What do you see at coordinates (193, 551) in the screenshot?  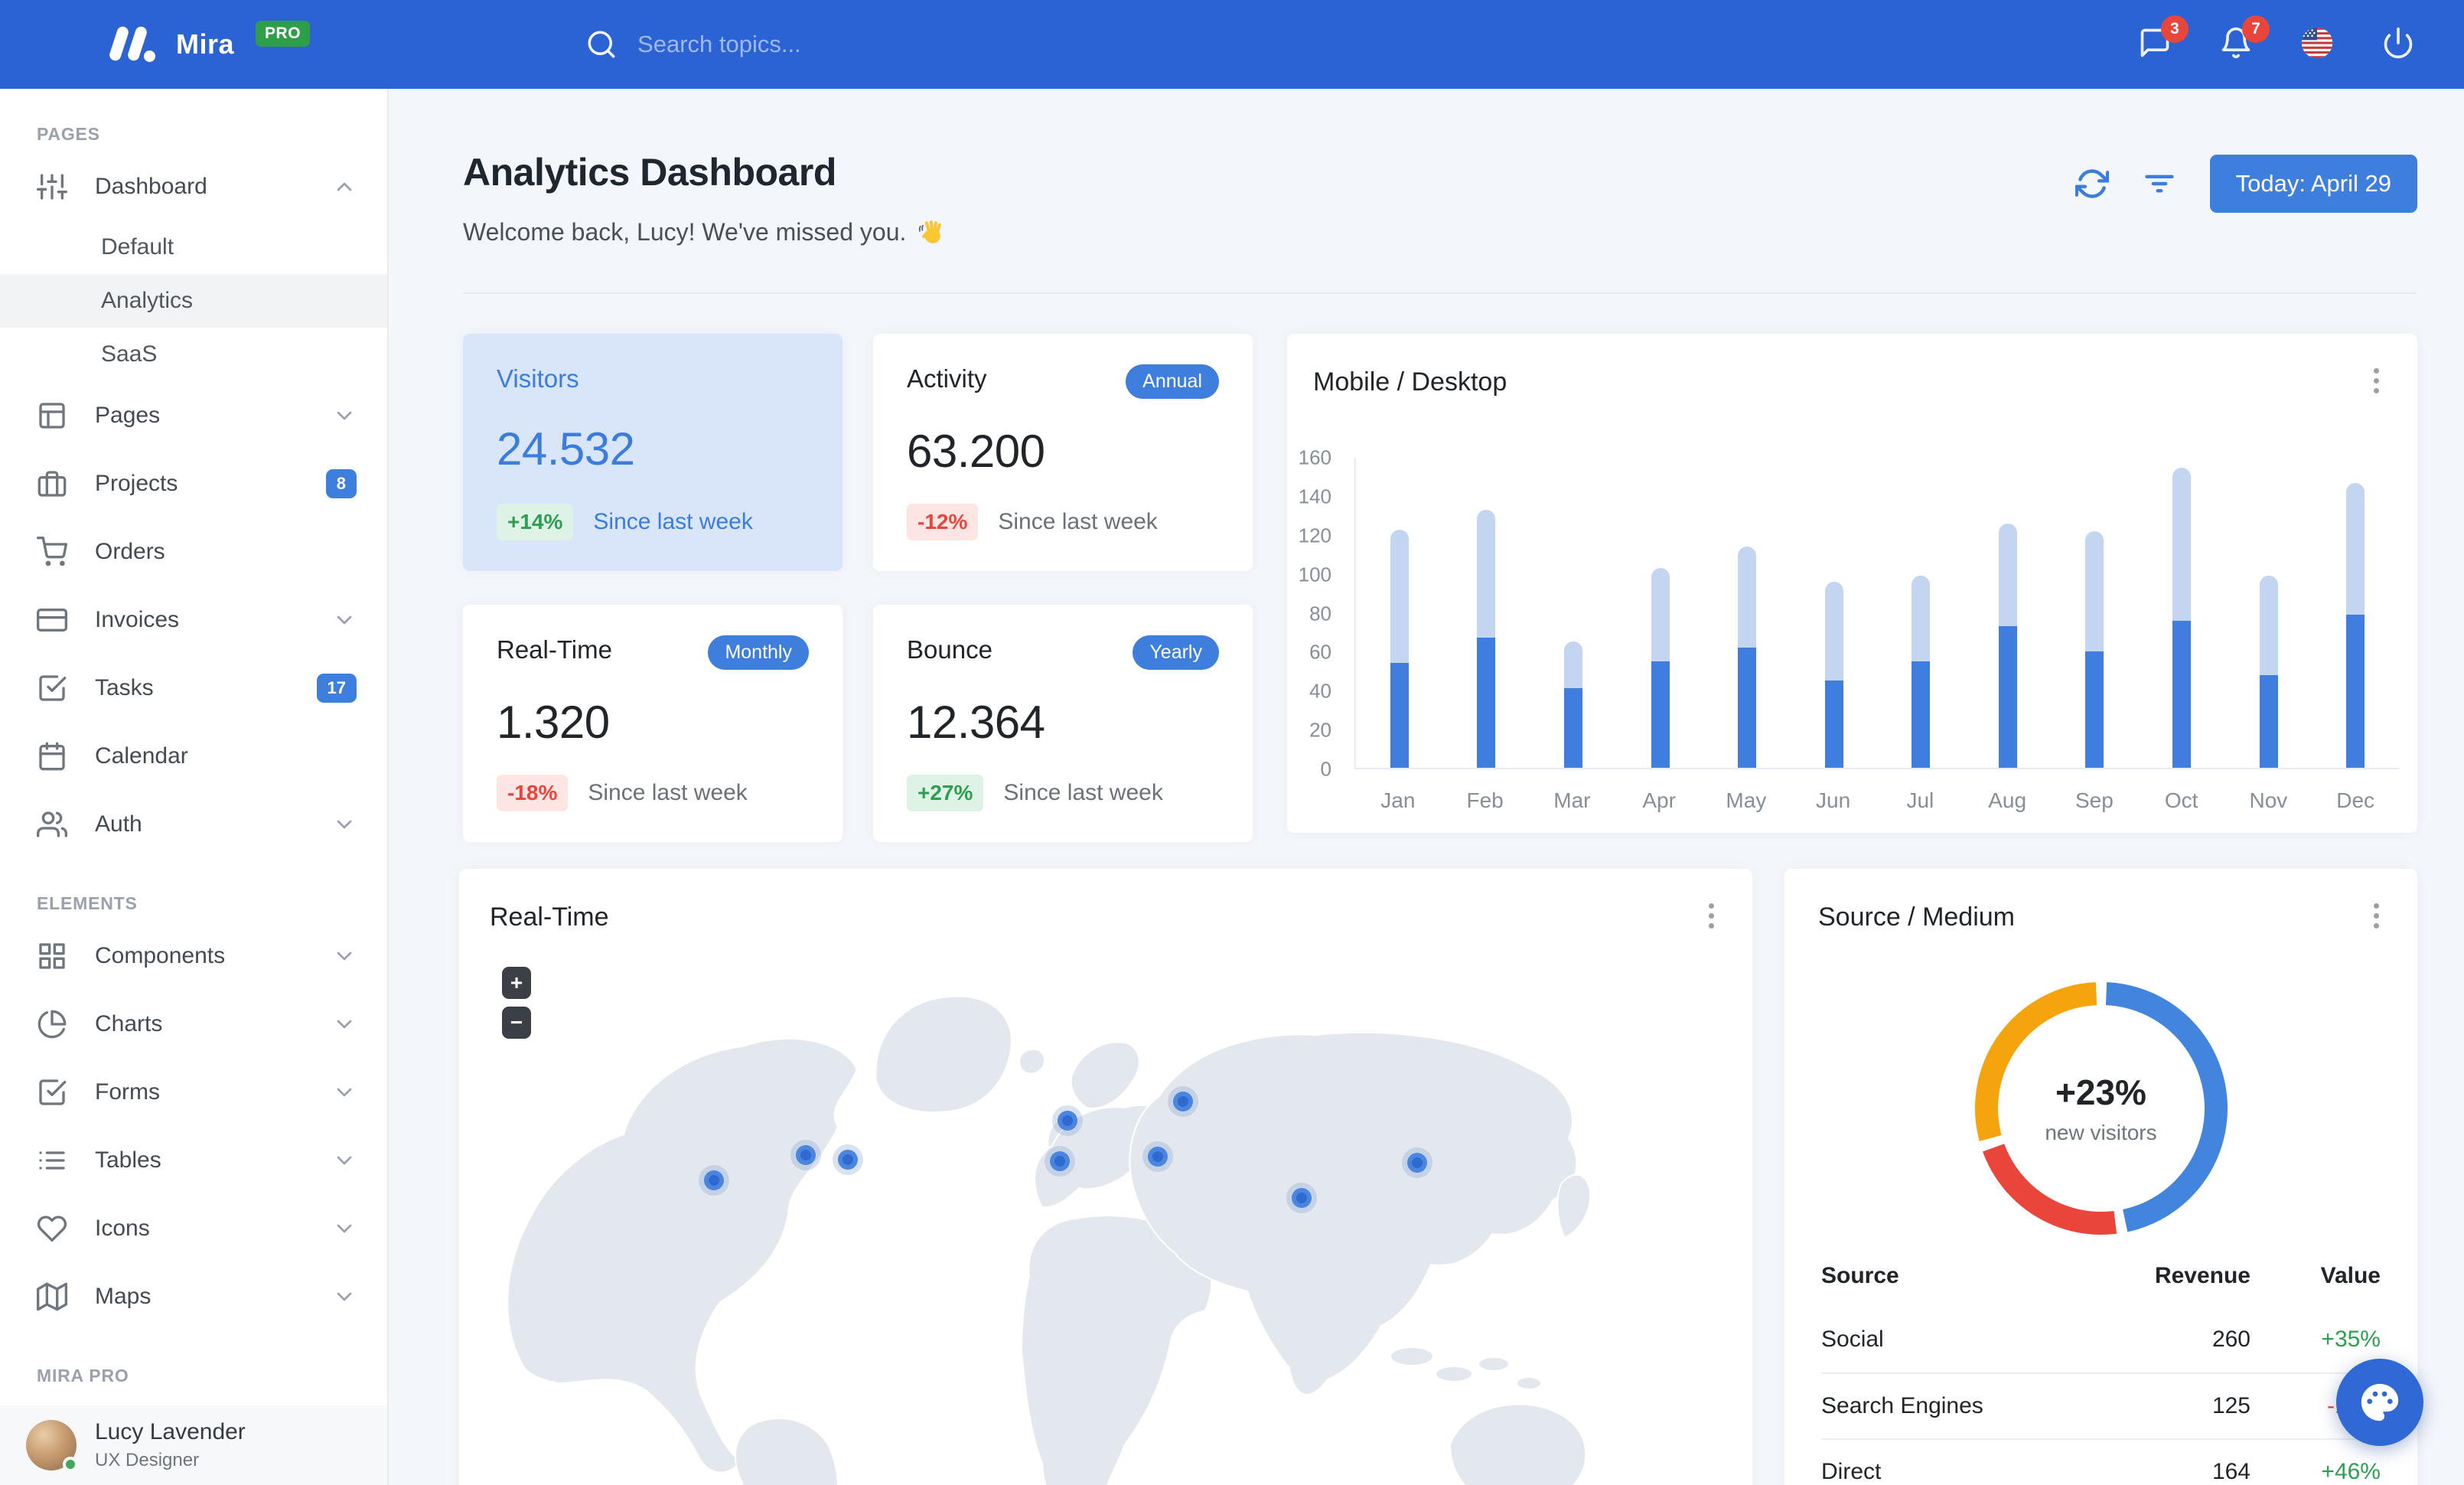 I see `sidebar-item-orders: Orders` at bounding box center [193, 551].